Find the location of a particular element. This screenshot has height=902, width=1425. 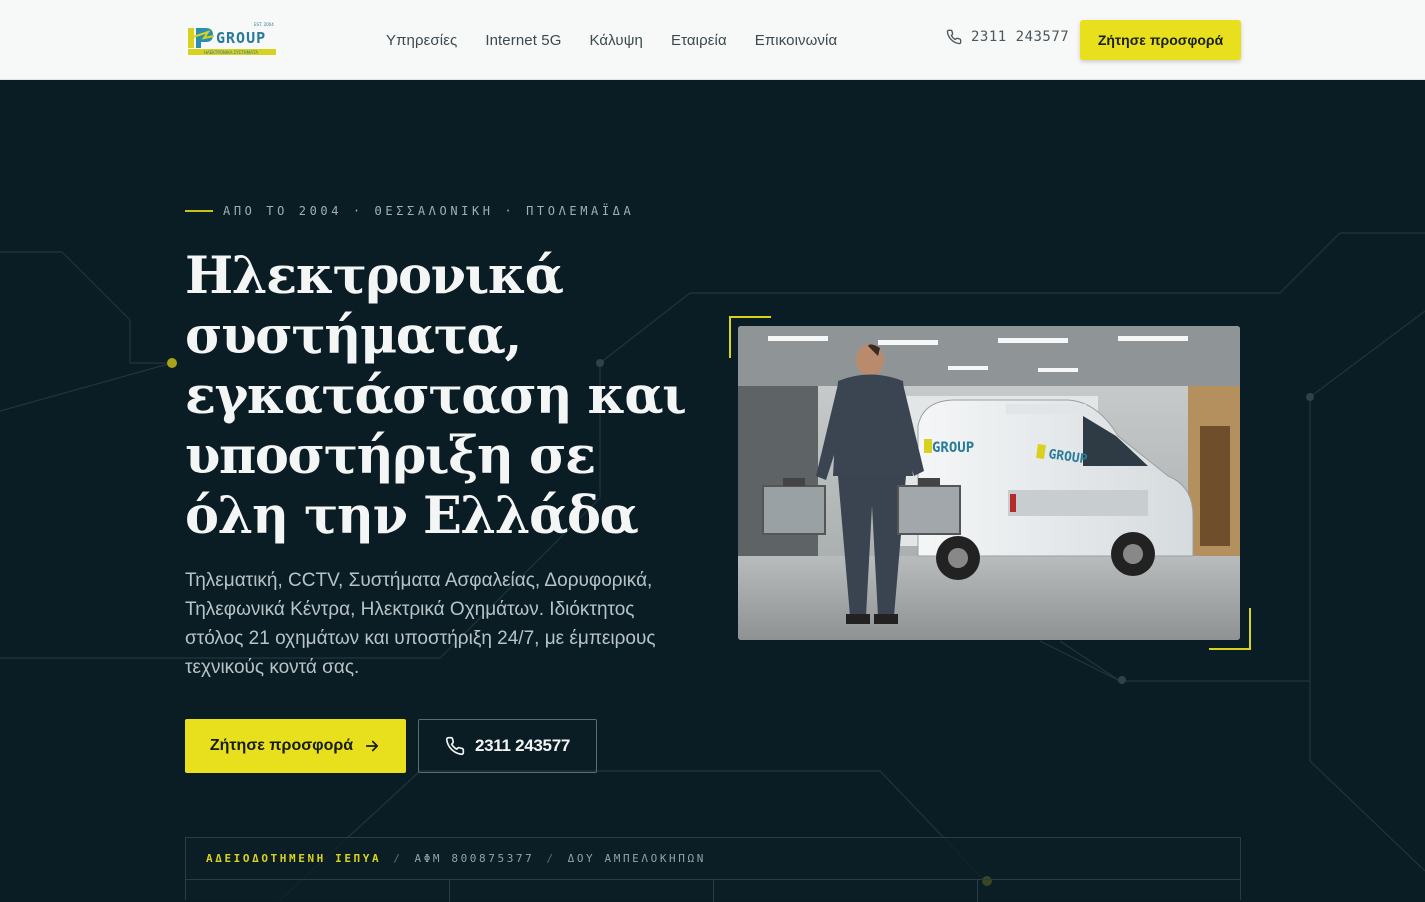

company-logo: GROUP EST. 2004 ΗΛΕΚΤΡΟΝΙΚΑ ΣΥΣΤΗΜΑΤΑ is located at coordinates (232, 39).